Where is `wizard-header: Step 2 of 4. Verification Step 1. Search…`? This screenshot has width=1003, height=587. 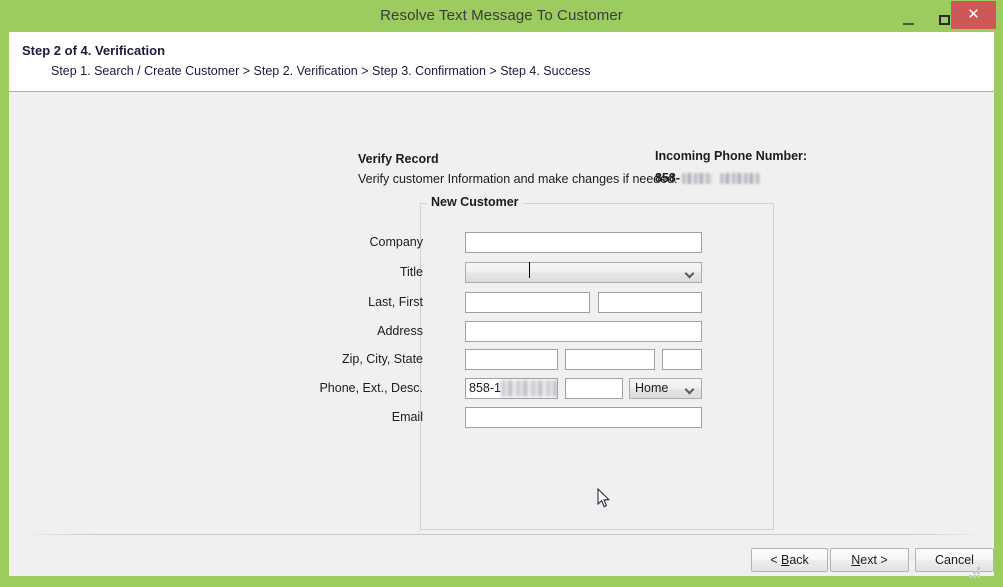
wizard-header: Step 2 of 4. Verification Step 1. Search… is located at coordinates (501, 62).